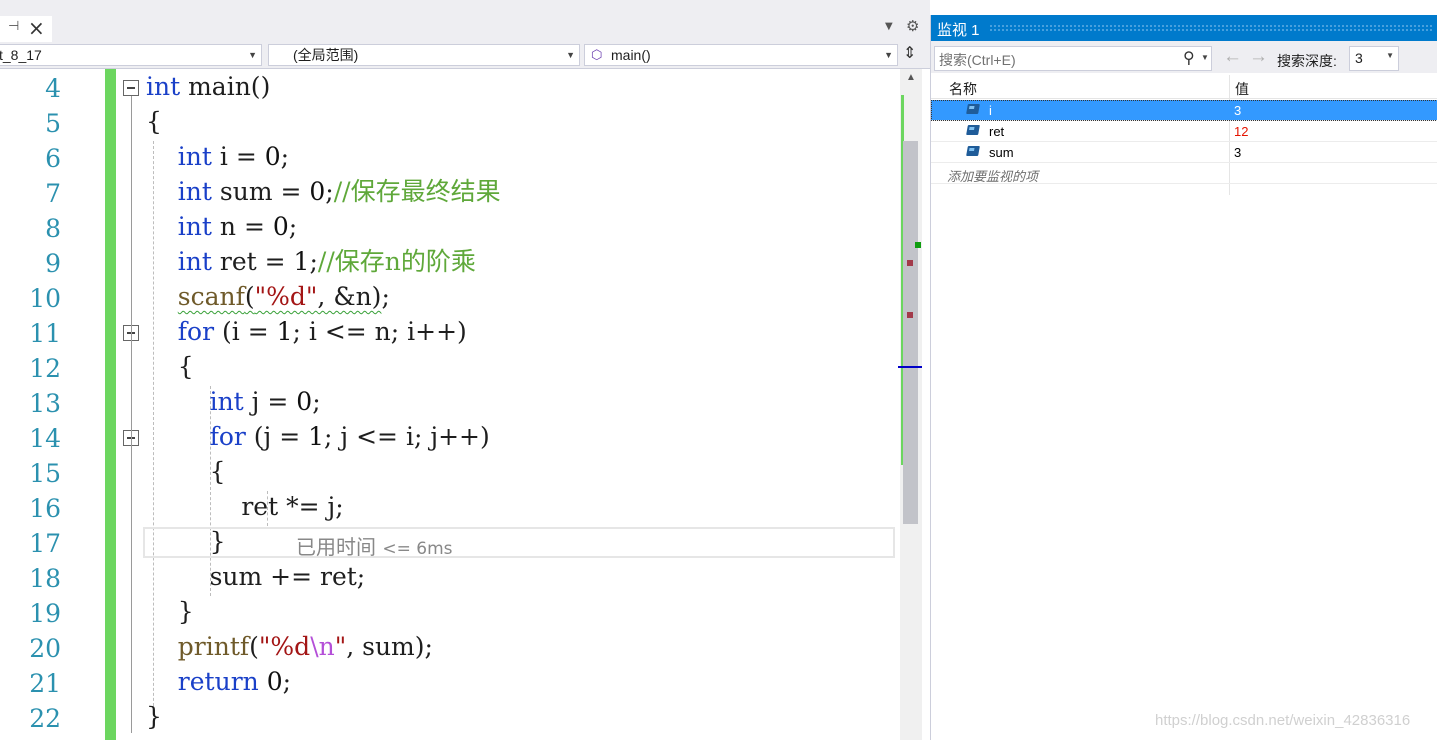 Image resolution: width=1437 pixels, height=740 pixels. Describe the element at coordinates (1307, 61) in the screenshot. I see `search-depth-label: 搜索深度:` at that location.